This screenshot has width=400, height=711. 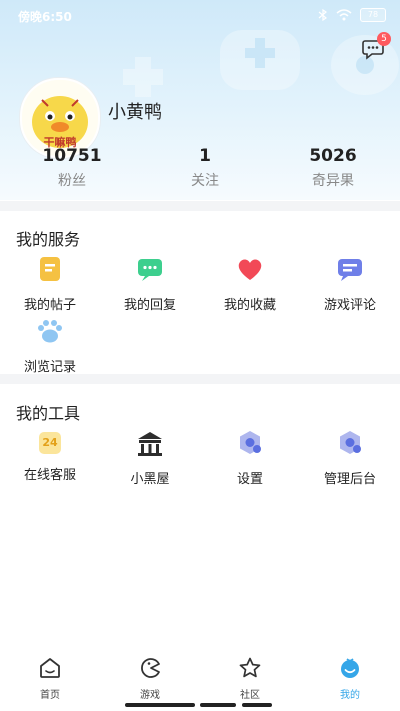 I want to click on tab-label: 社区, so click(x=250, y=695).